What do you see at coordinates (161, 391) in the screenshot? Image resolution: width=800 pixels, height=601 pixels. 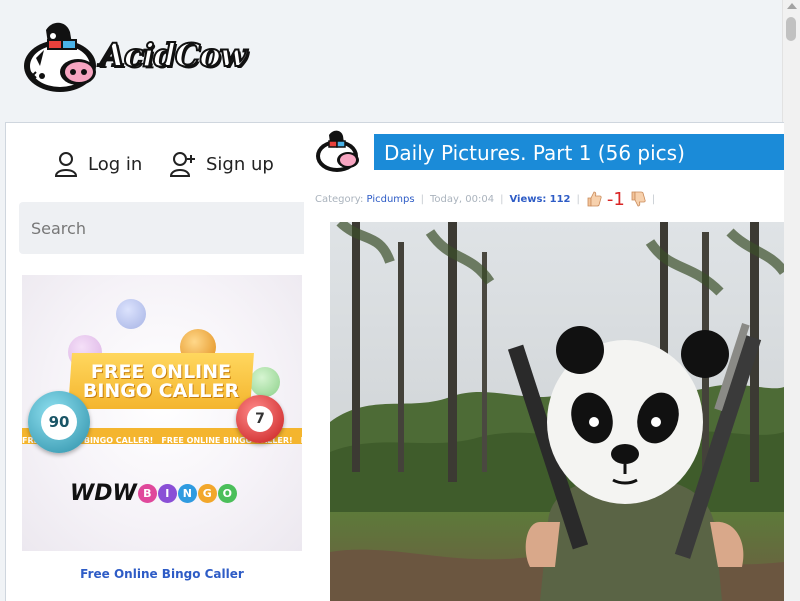 I see `ad-headline-line2: BINGO CALLER` at bounding box center [161, 391].